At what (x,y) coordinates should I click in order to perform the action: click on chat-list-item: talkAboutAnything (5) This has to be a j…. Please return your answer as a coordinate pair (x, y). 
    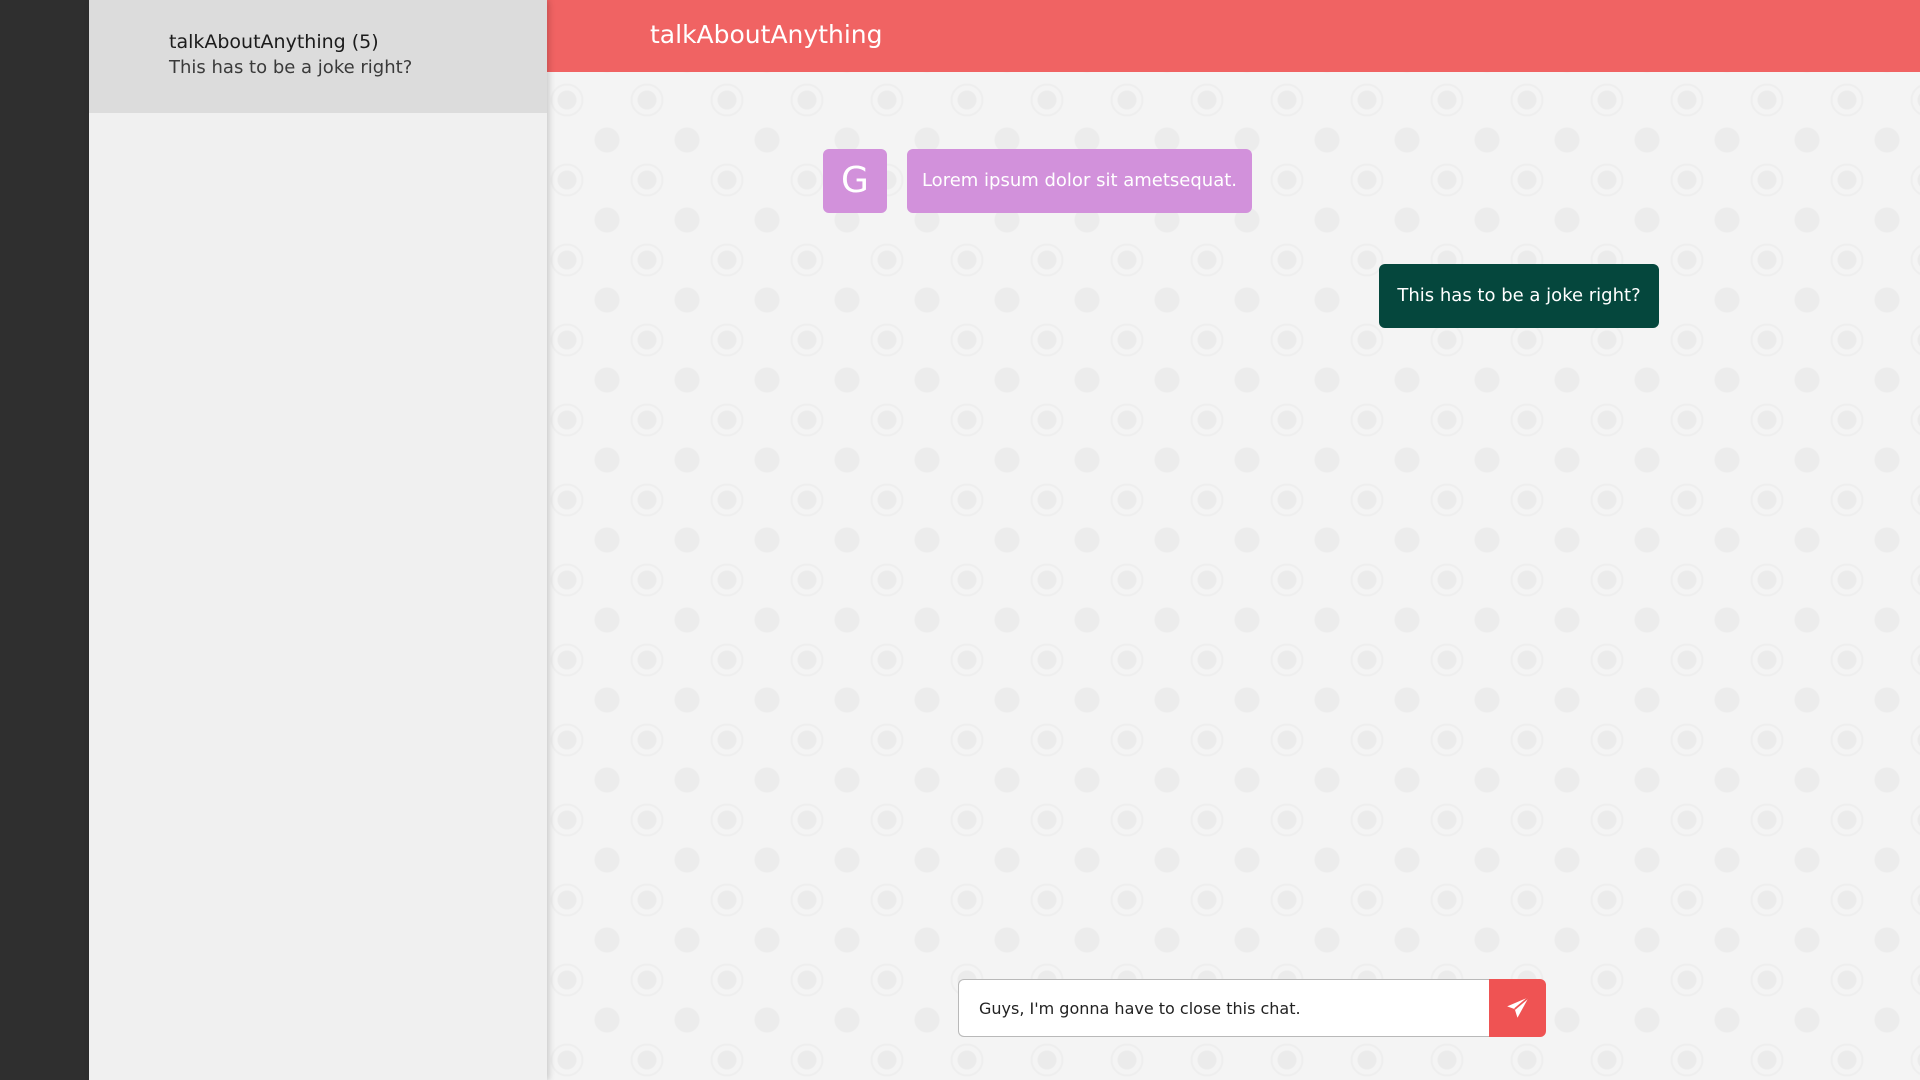
    Looking at the image, I should click on (318, 56).